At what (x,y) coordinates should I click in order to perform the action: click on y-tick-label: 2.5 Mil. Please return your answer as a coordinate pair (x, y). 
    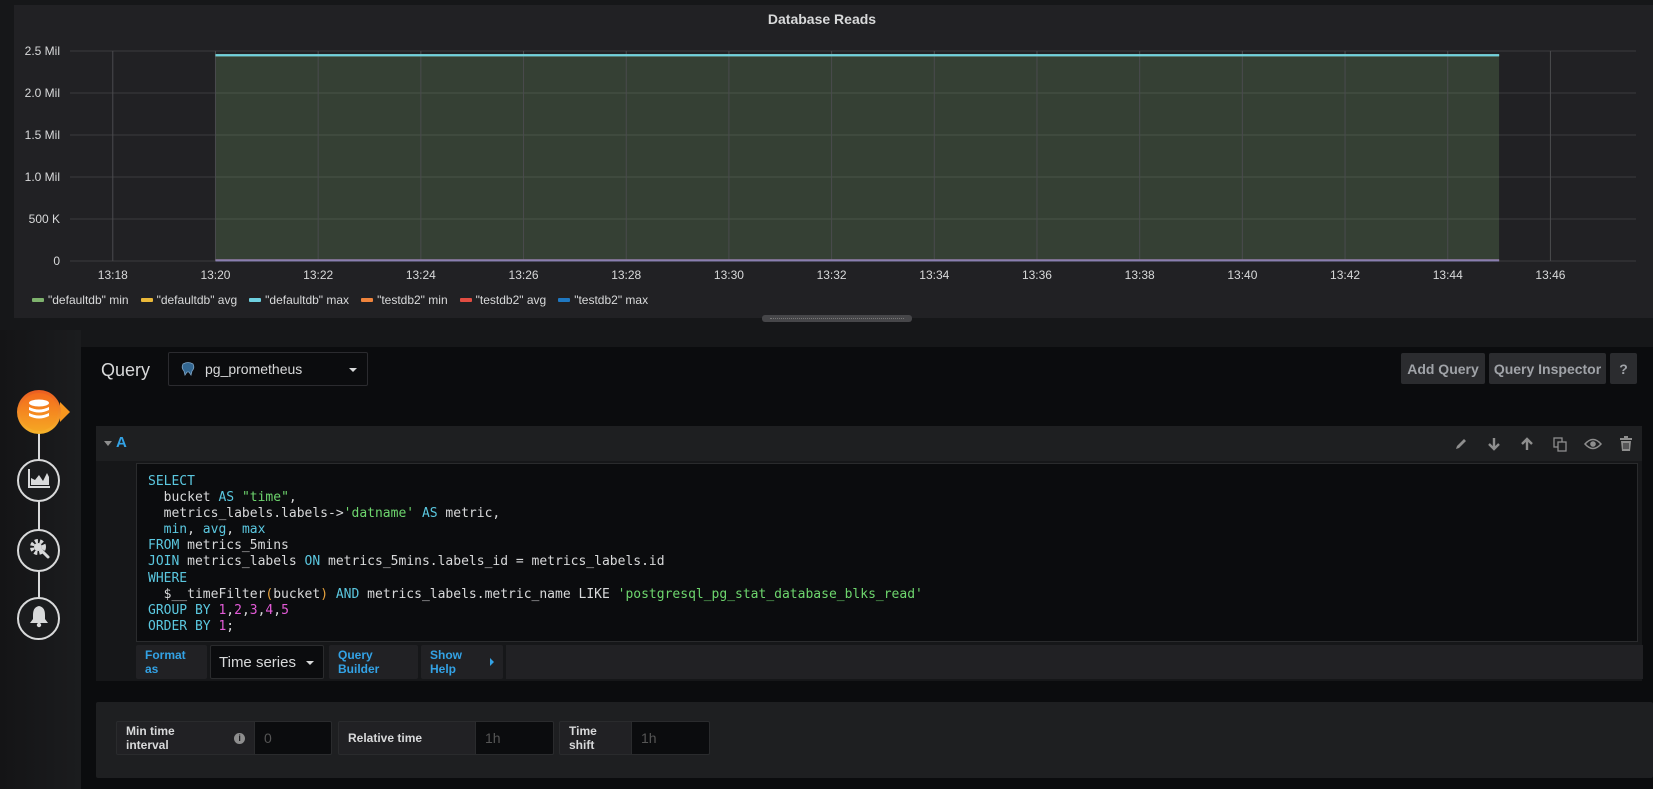
    Looking at the image, I should click on (42, 51).